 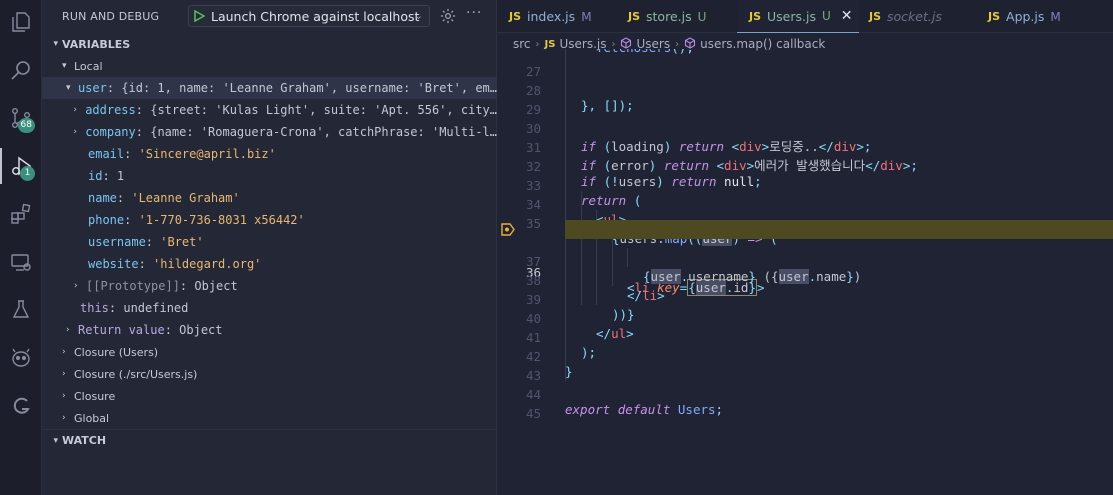 I want to click on code-line: 32 if (!users) return null;, so click(x=805, y=166).